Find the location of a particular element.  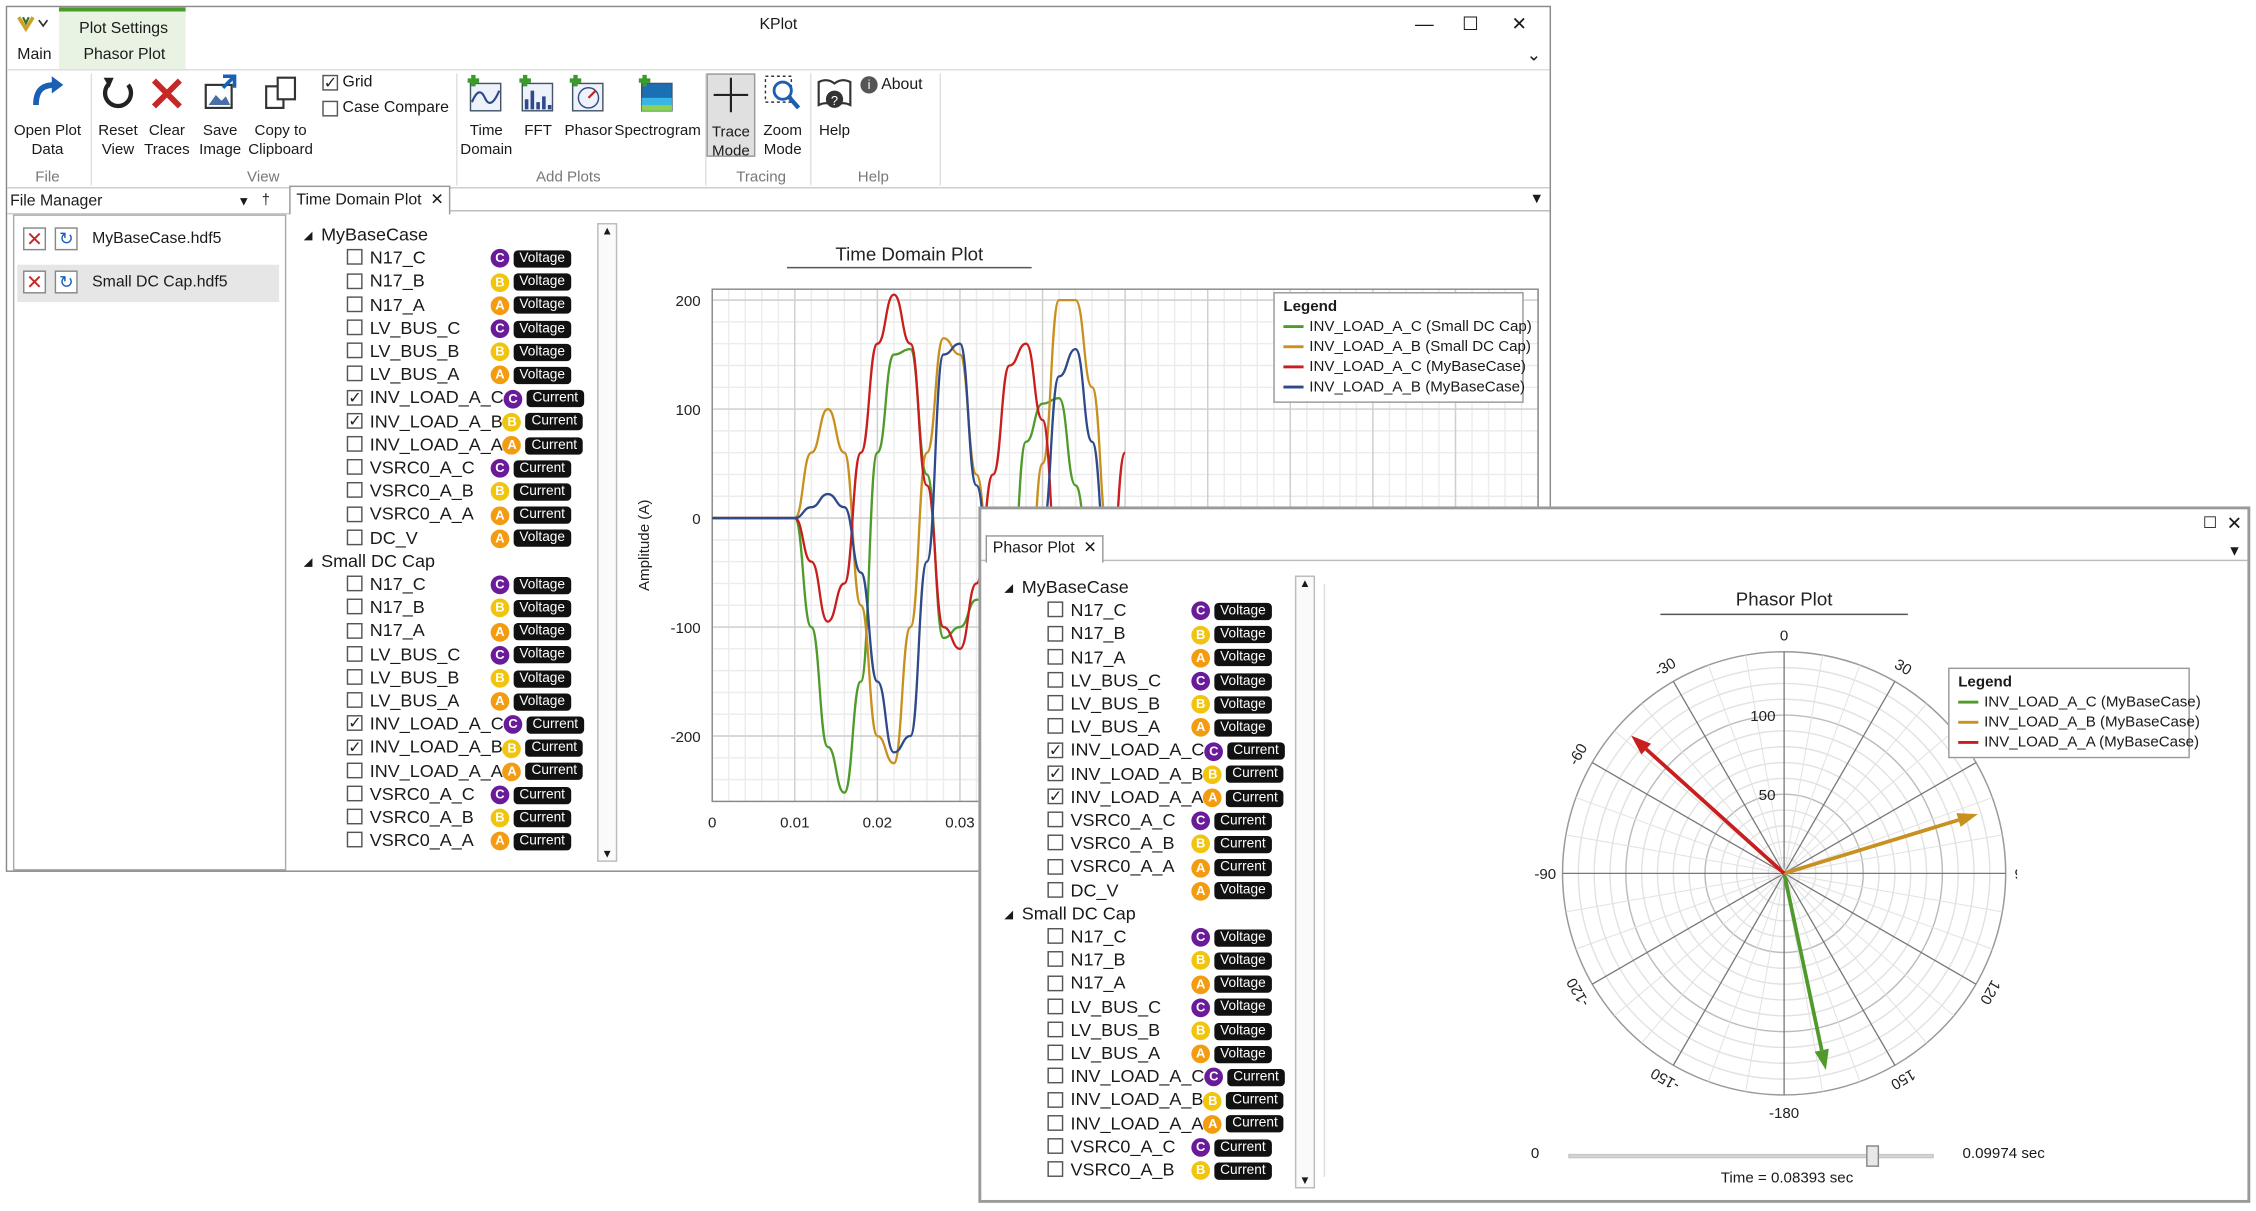

case-compare-checkbox: Case Compare is located at coordinates (385, 107).